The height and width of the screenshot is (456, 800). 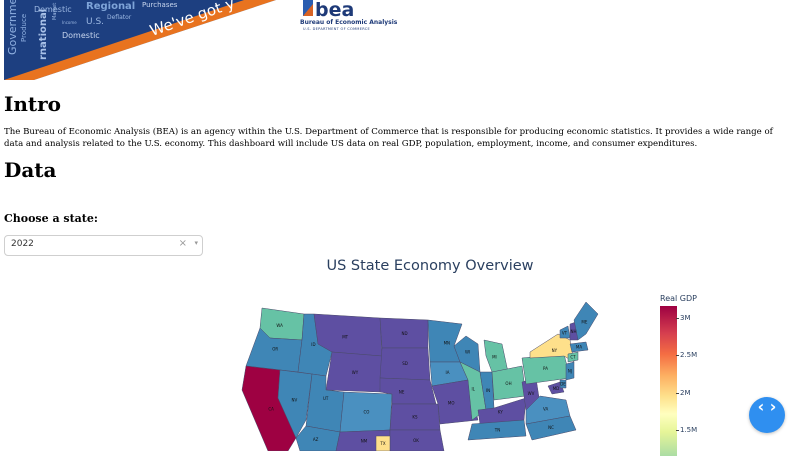 What do you see at coordinates (451, 402) in the screenshot?
I see `state-label: MO` at bounding box center [451, 402].